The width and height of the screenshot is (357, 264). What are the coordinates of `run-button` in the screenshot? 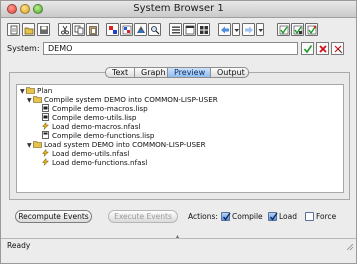 It's located at (283, 29).